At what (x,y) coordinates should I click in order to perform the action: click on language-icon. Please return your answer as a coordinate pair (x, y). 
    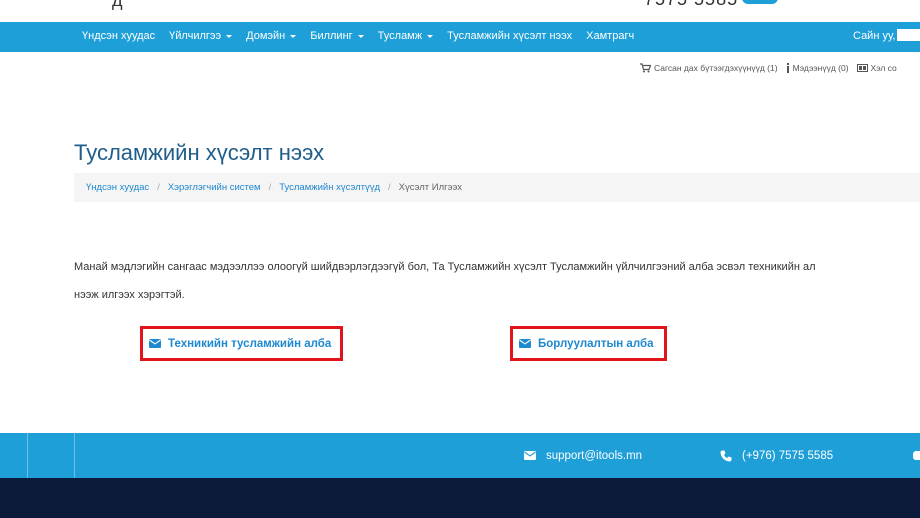
    Looking at the image, I should click on (862, 68).